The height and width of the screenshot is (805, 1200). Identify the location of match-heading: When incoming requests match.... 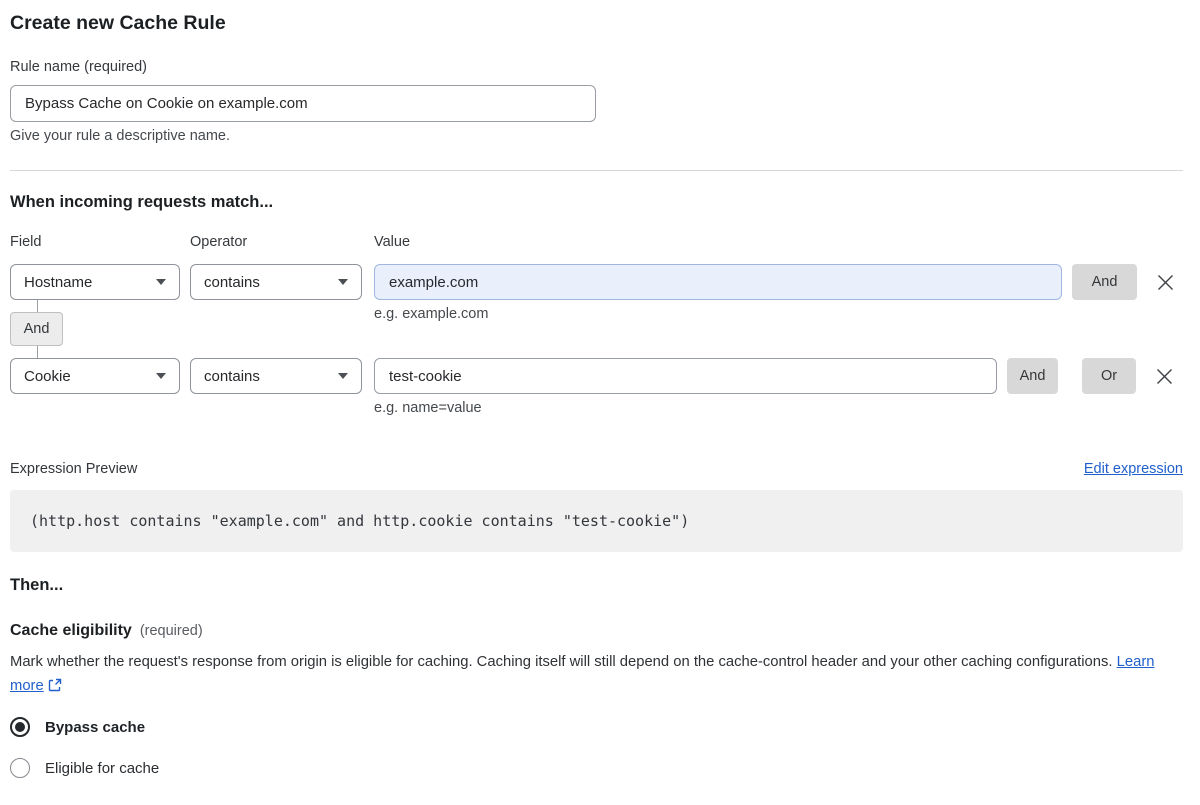
(142, 202).